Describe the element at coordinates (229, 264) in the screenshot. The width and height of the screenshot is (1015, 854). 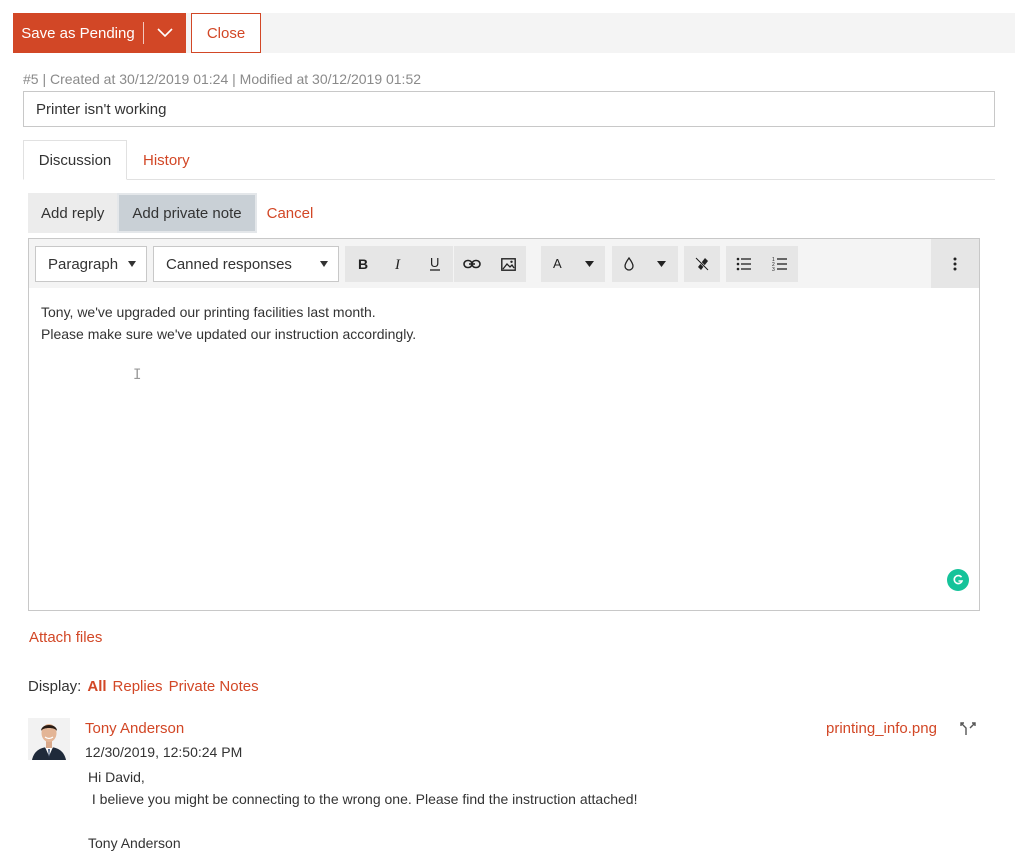
I see `canned-responses-value: Canned responses` at that location.